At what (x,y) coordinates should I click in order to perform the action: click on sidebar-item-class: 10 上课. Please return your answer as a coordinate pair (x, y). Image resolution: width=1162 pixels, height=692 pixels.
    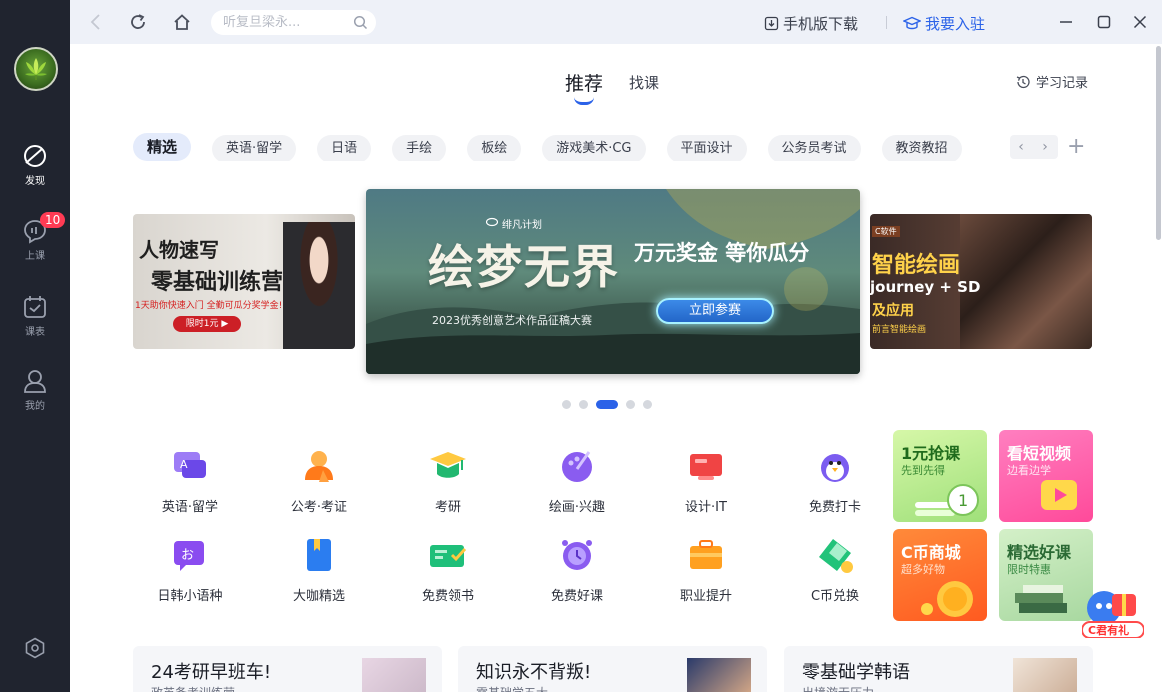
    Looking at the image, I should click on (35, 237).